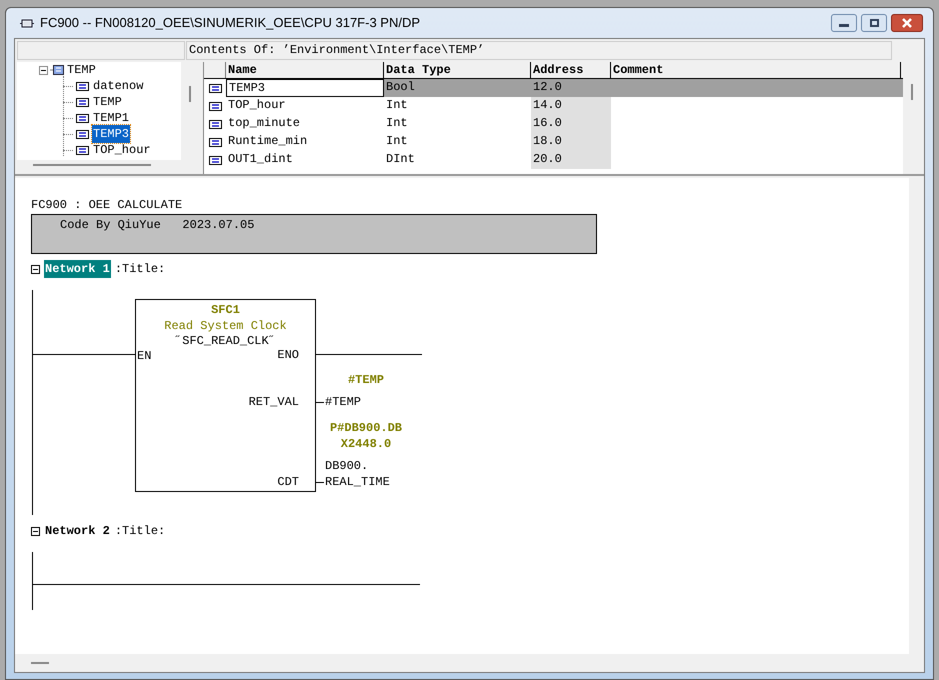 This screenshot has height=680, width=939. What do you see at coordinates (225, 326) in the screenshot?
I see `block-description: Read System Clock` at bounding box center [225, 326].